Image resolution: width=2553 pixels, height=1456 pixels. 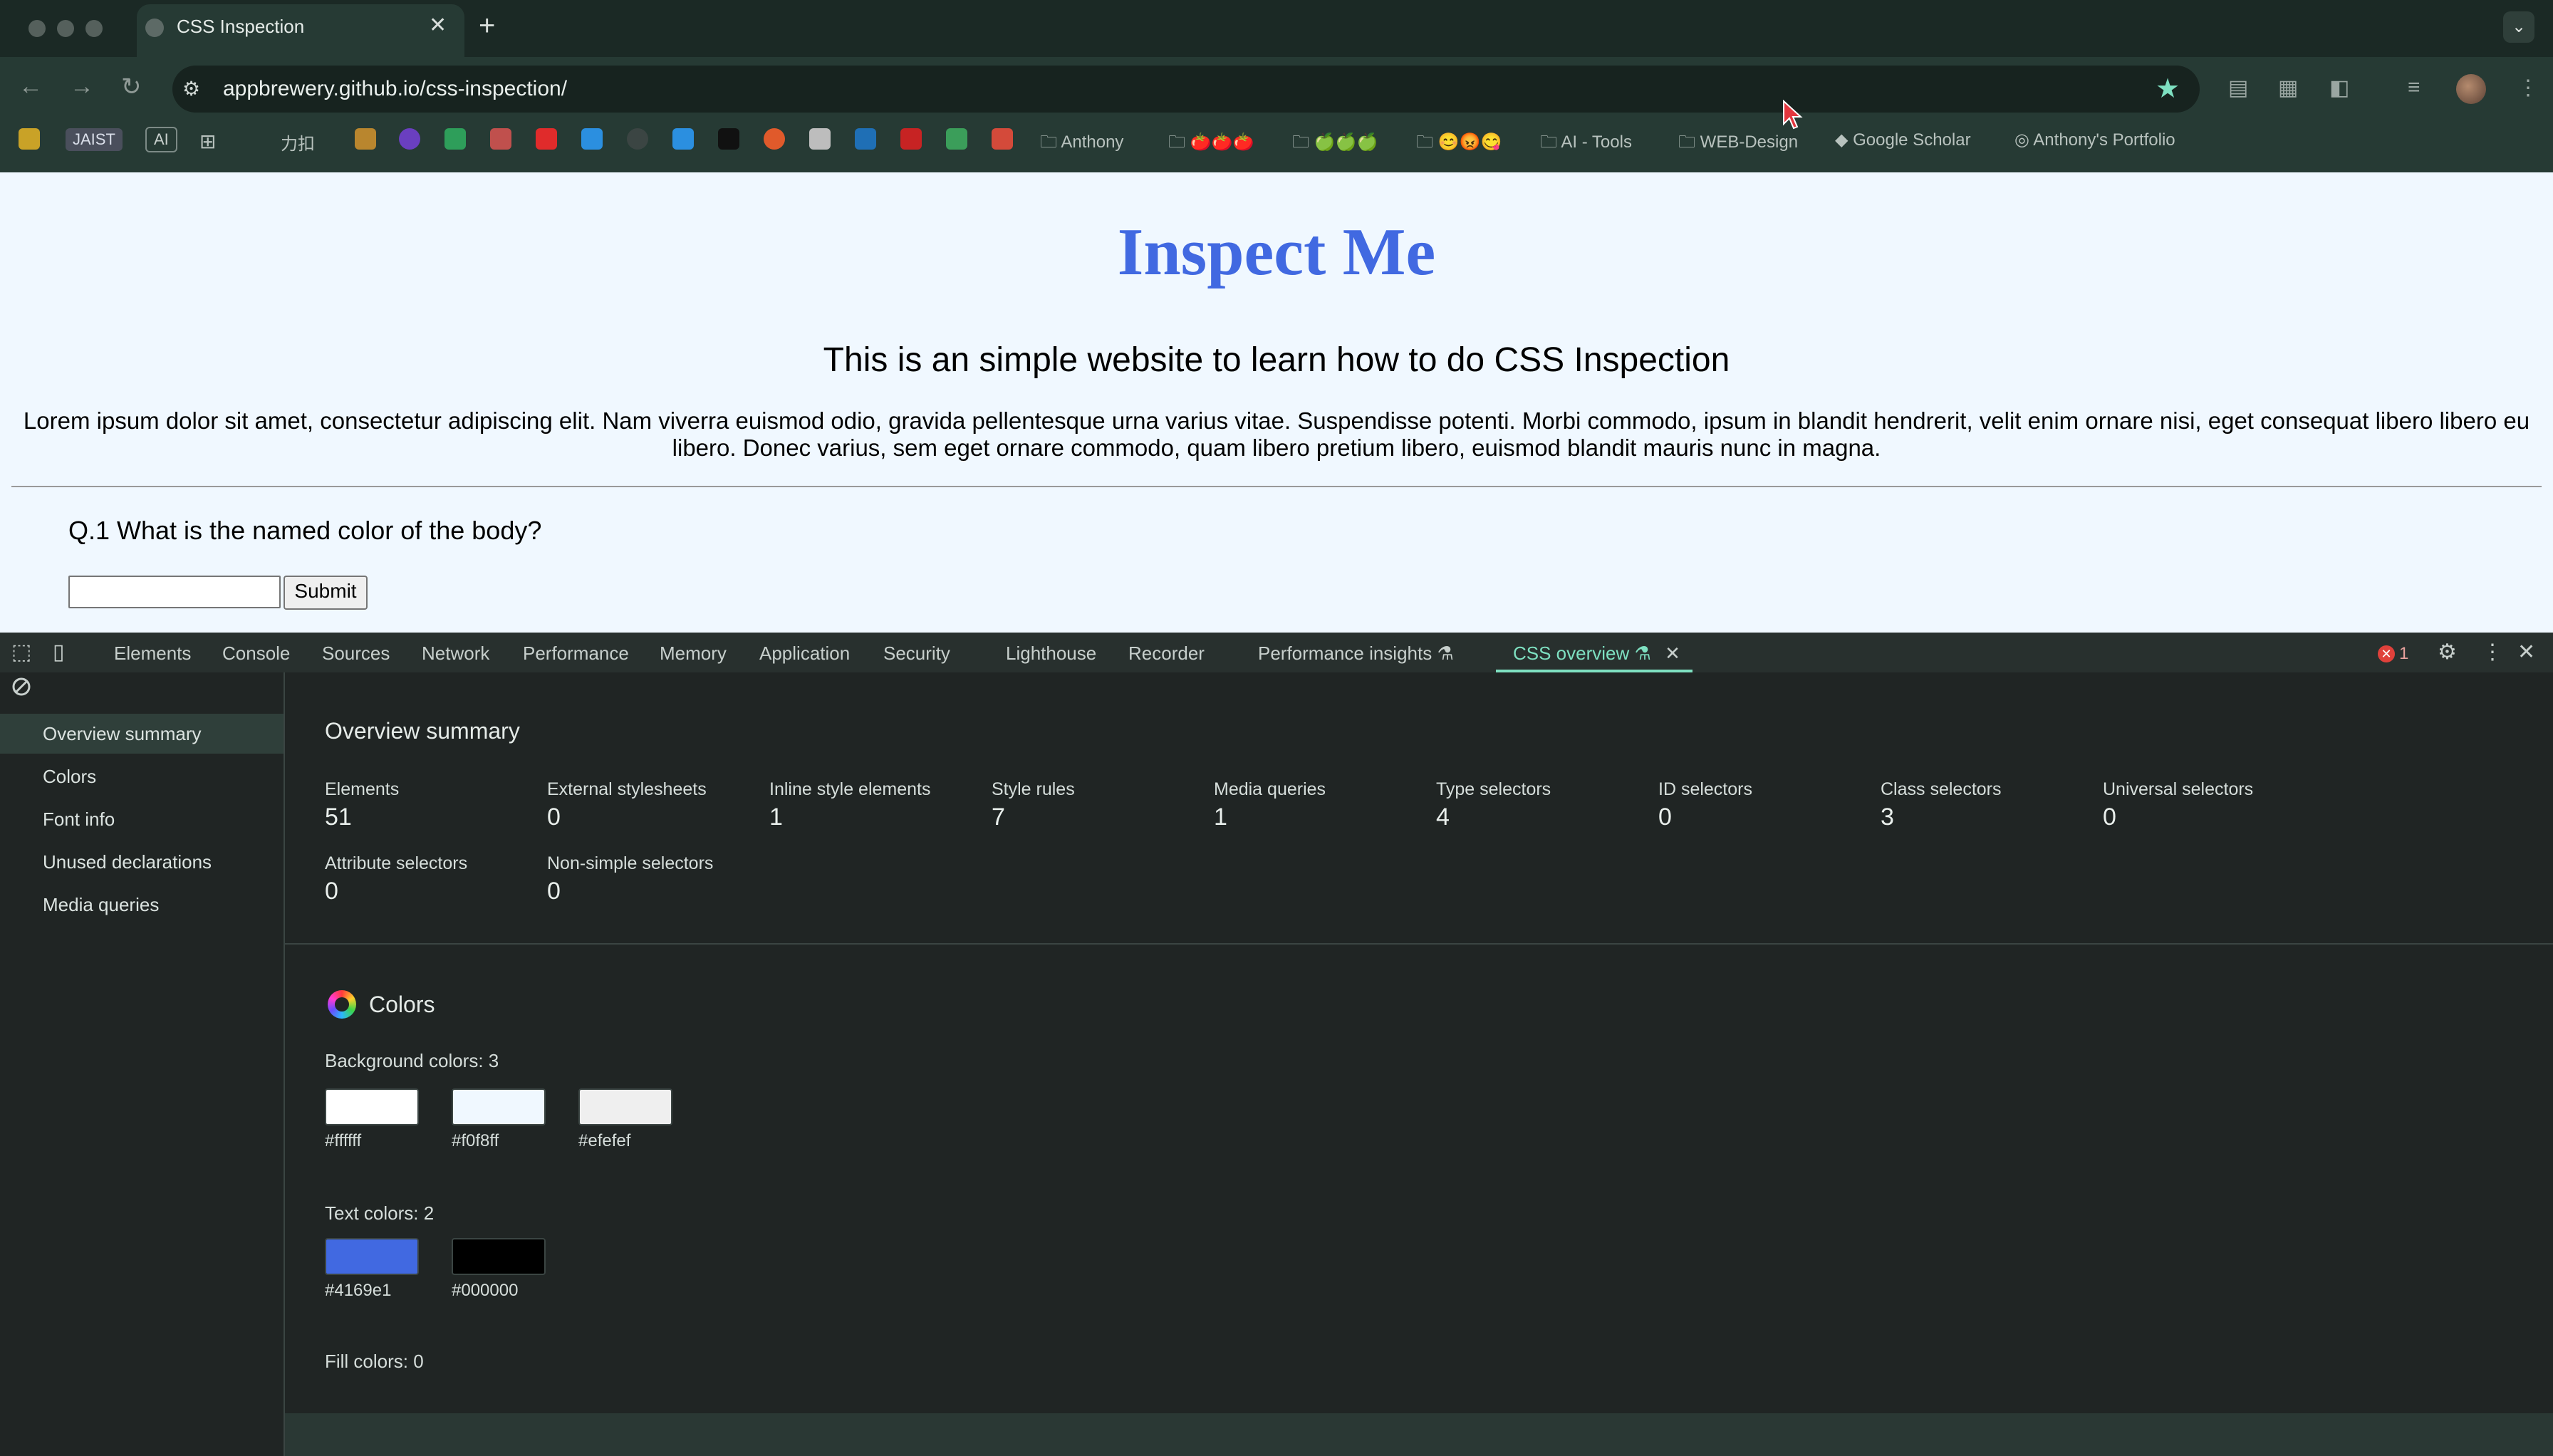 I want to click on error-icon: ✕, so click(x=2386, y=653).